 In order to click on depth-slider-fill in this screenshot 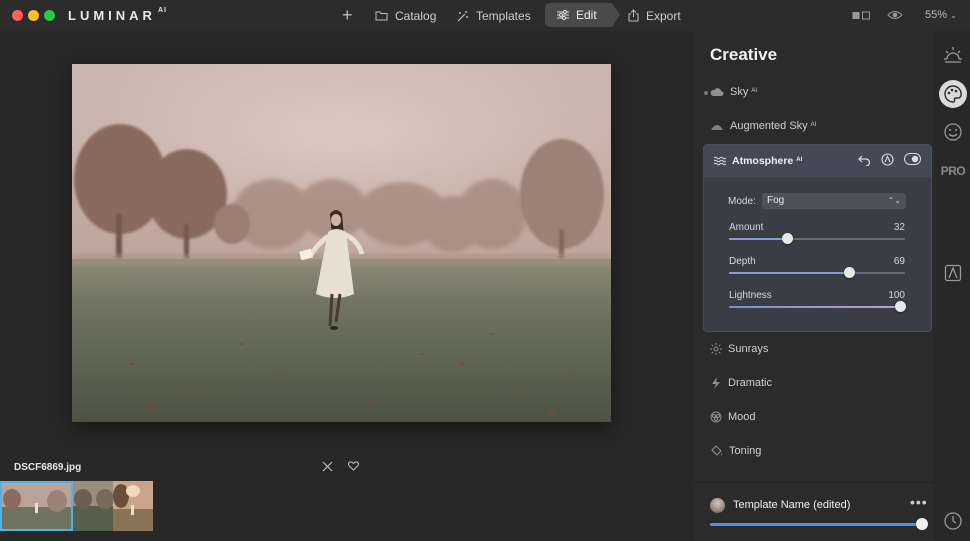, I will do `click(789, 273)`.